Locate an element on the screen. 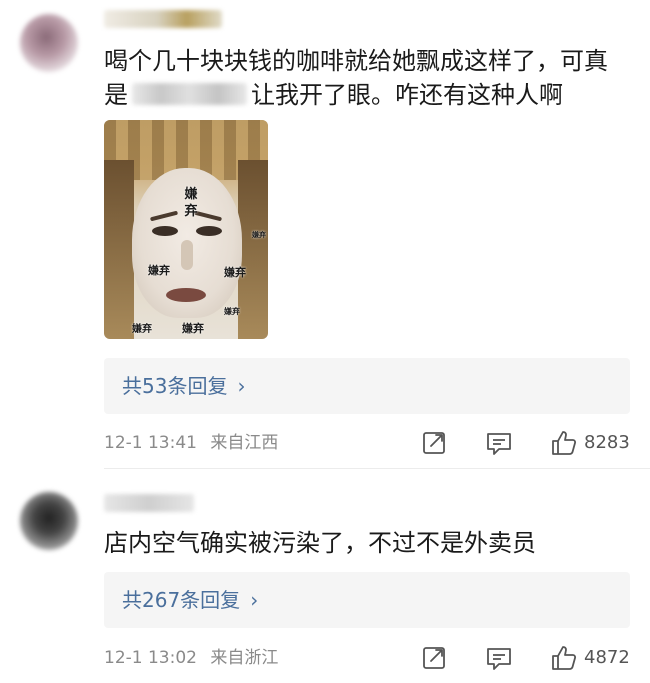 Image resolution: width=650 pixels, height=683 pixels. comment-meta: 12-1 13:02 来自浙江 is located at coordinates (191, 658).